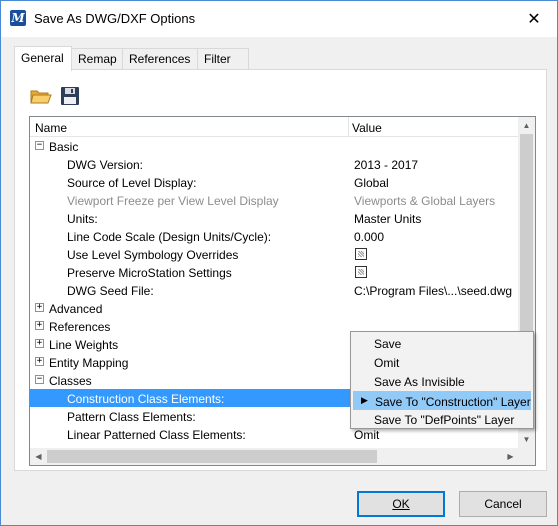 The height and width of the screenshot is (526, 558). Describe the element at coordinates (526, 125) in the screenshot. I see `scroll-up-icon: ▲` at that location.